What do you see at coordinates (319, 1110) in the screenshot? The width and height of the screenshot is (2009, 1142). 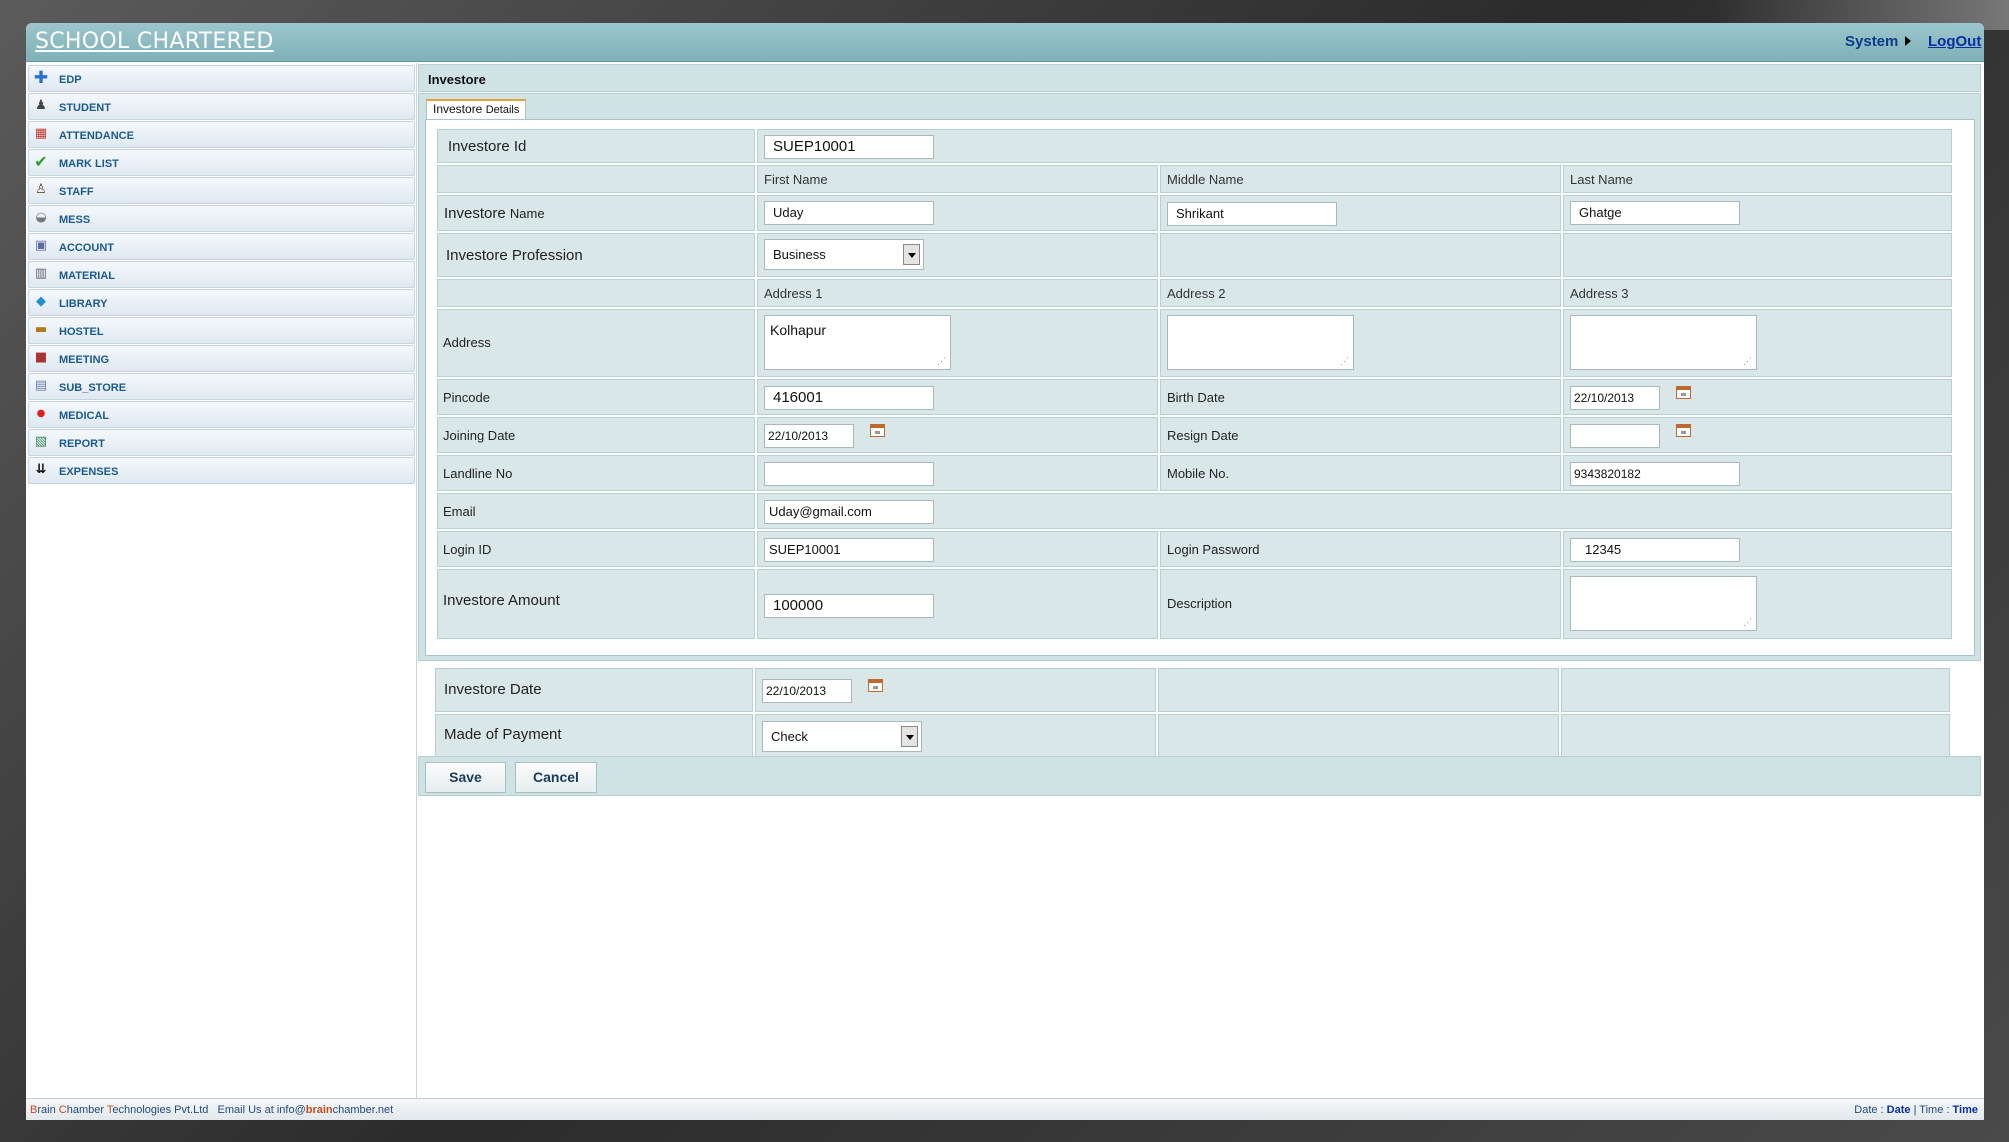 I see `footer-email-brain: brain` at bounding box center [319, 1110].